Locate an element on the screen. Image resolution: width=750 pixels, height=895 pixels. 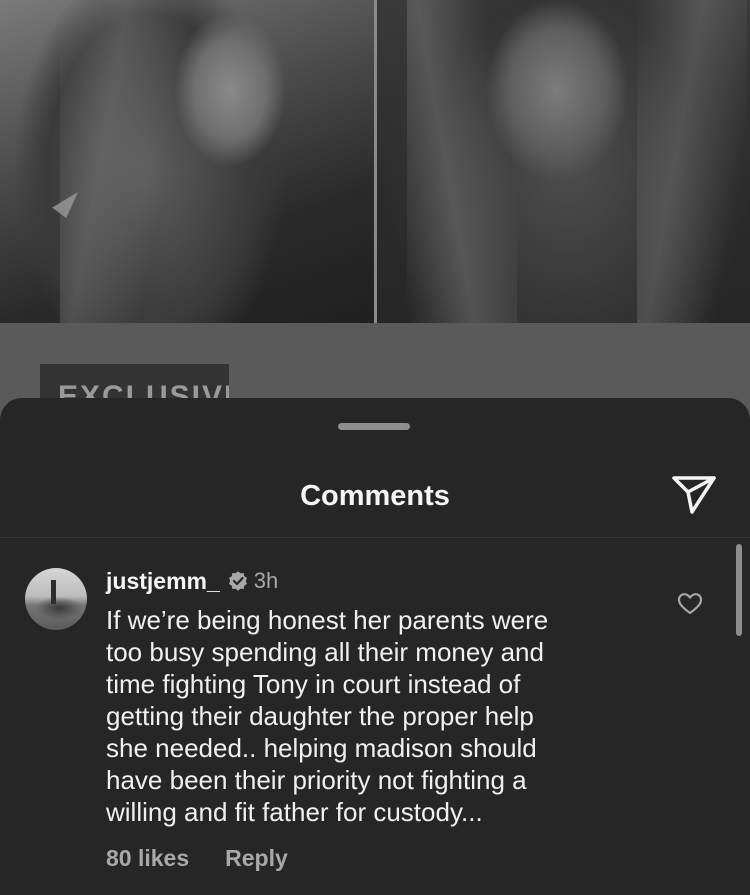
likes-count: 80 likes is located at coordinates (147, 858).